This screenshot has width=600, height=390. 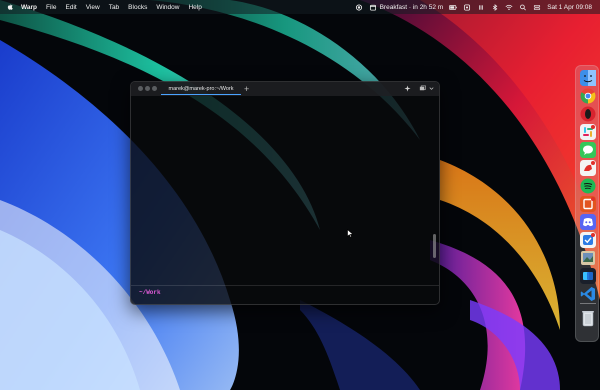 I want to click on menu-tab: Tab, so click(x=114, y=7).